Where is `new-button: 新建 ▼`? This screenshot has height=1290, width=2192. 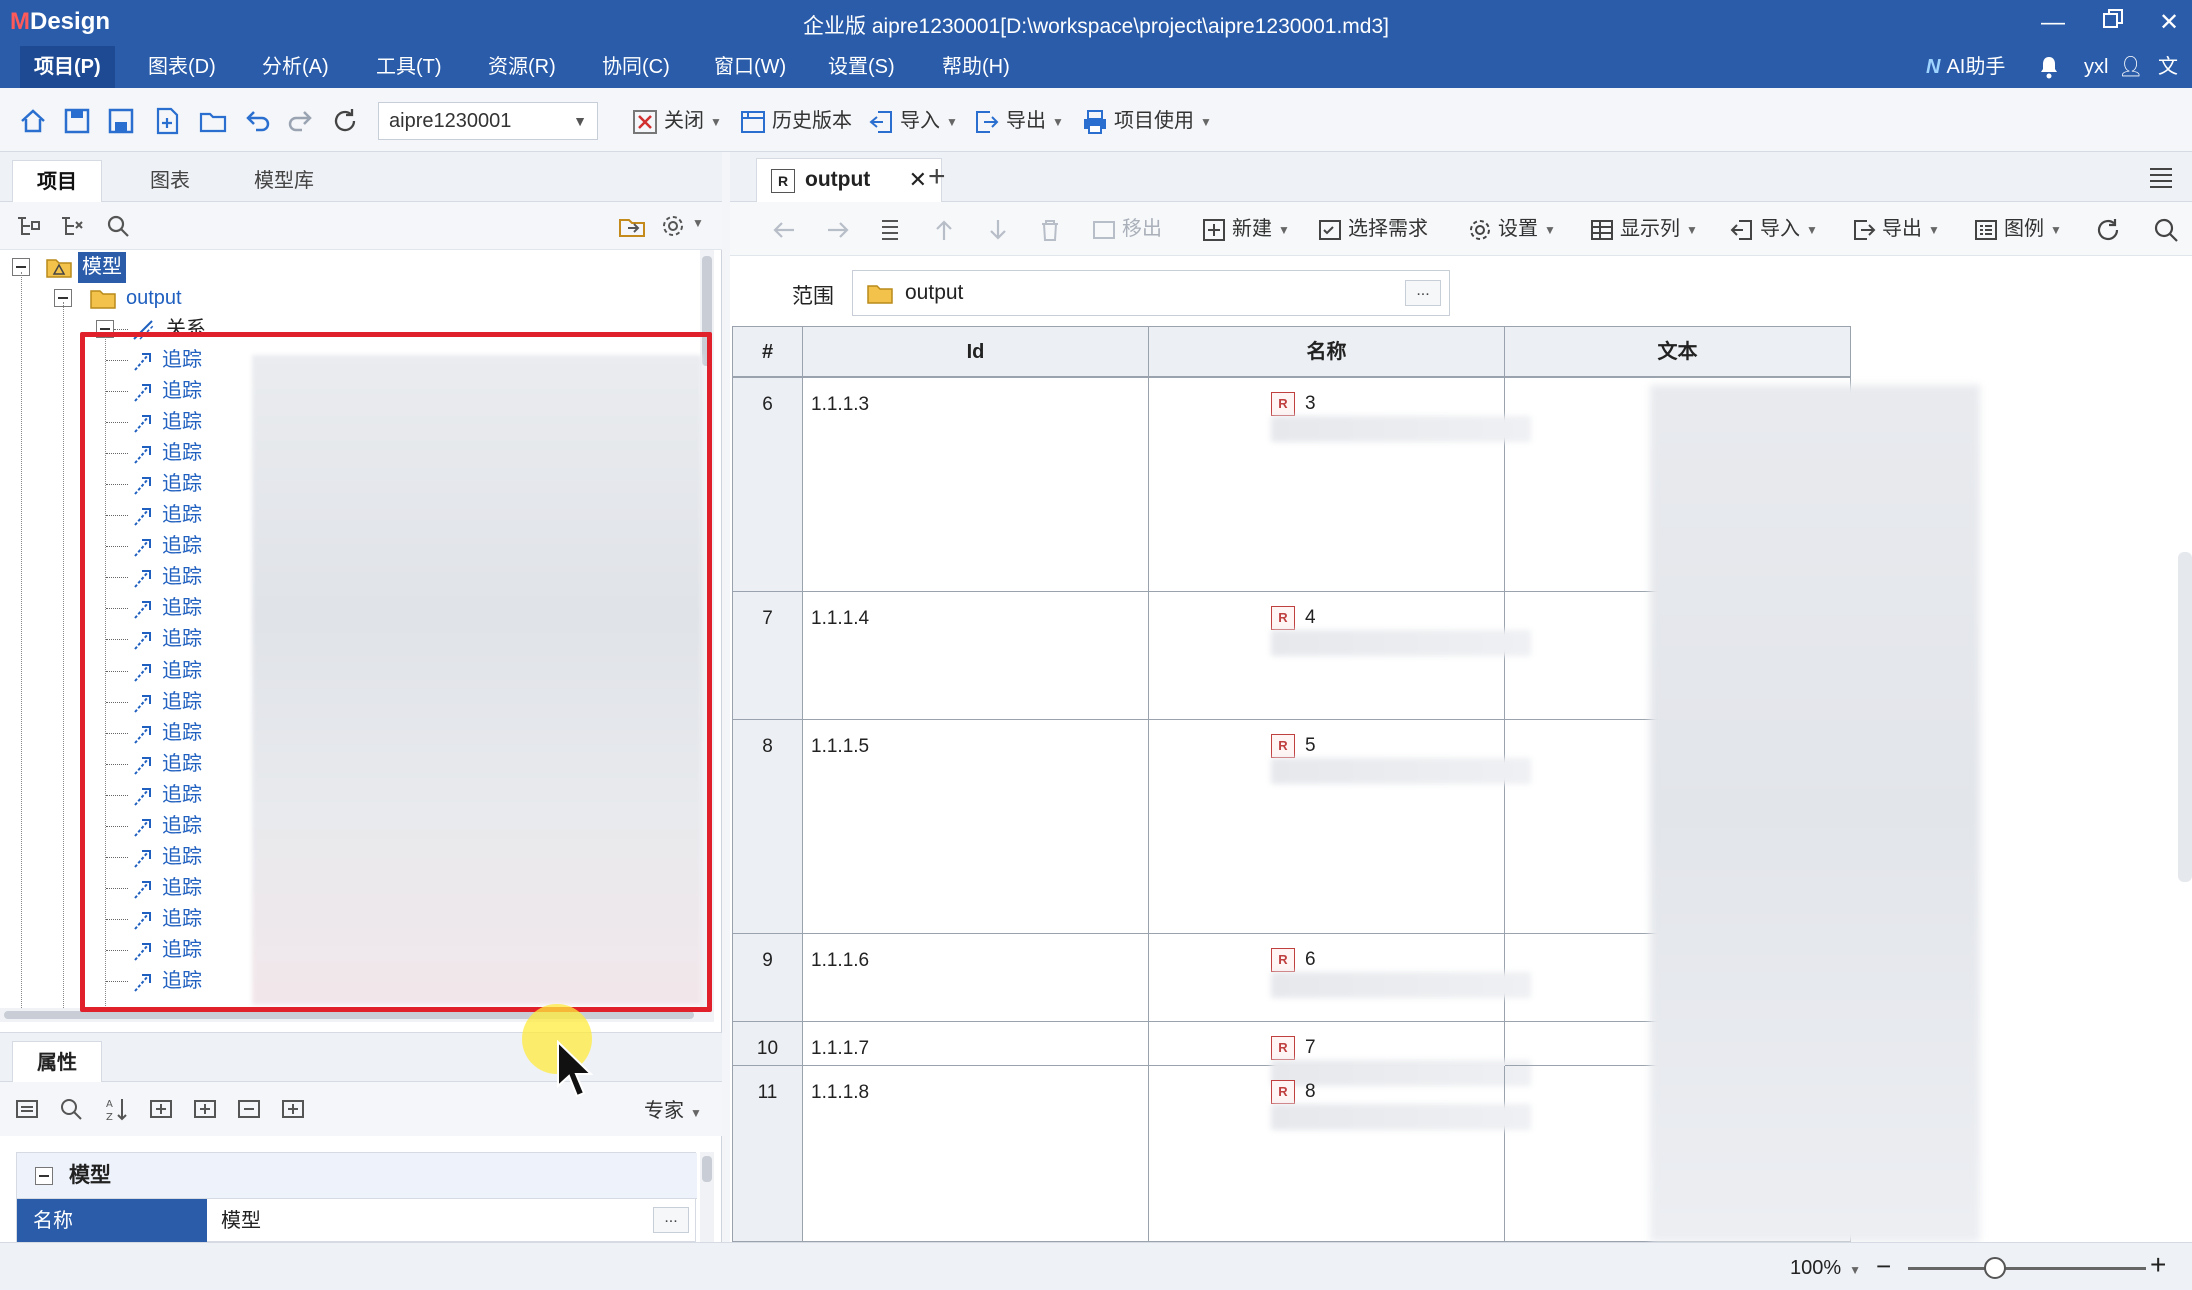 new-button: 新建 ▼ is located at coordinates (1246, 229).